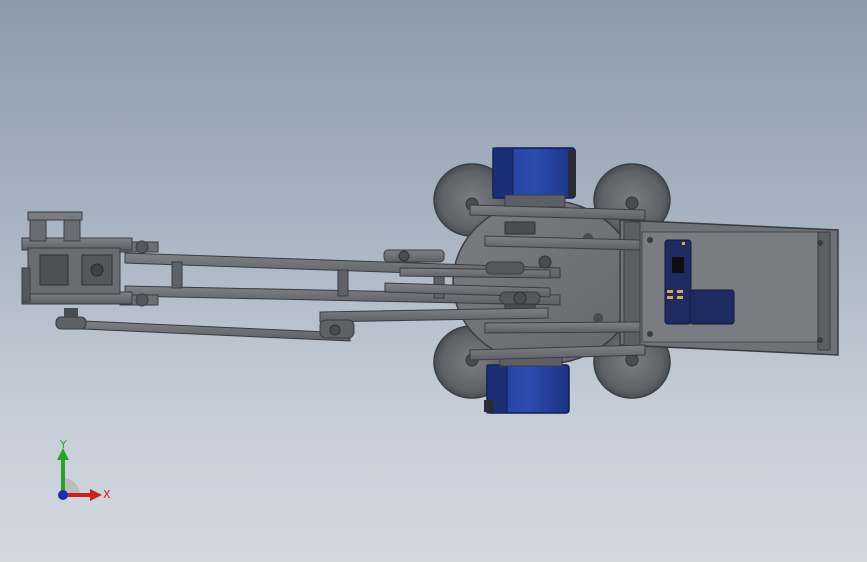 The image size is (867, 562). I want to click on driver-board, so click(712, 307).